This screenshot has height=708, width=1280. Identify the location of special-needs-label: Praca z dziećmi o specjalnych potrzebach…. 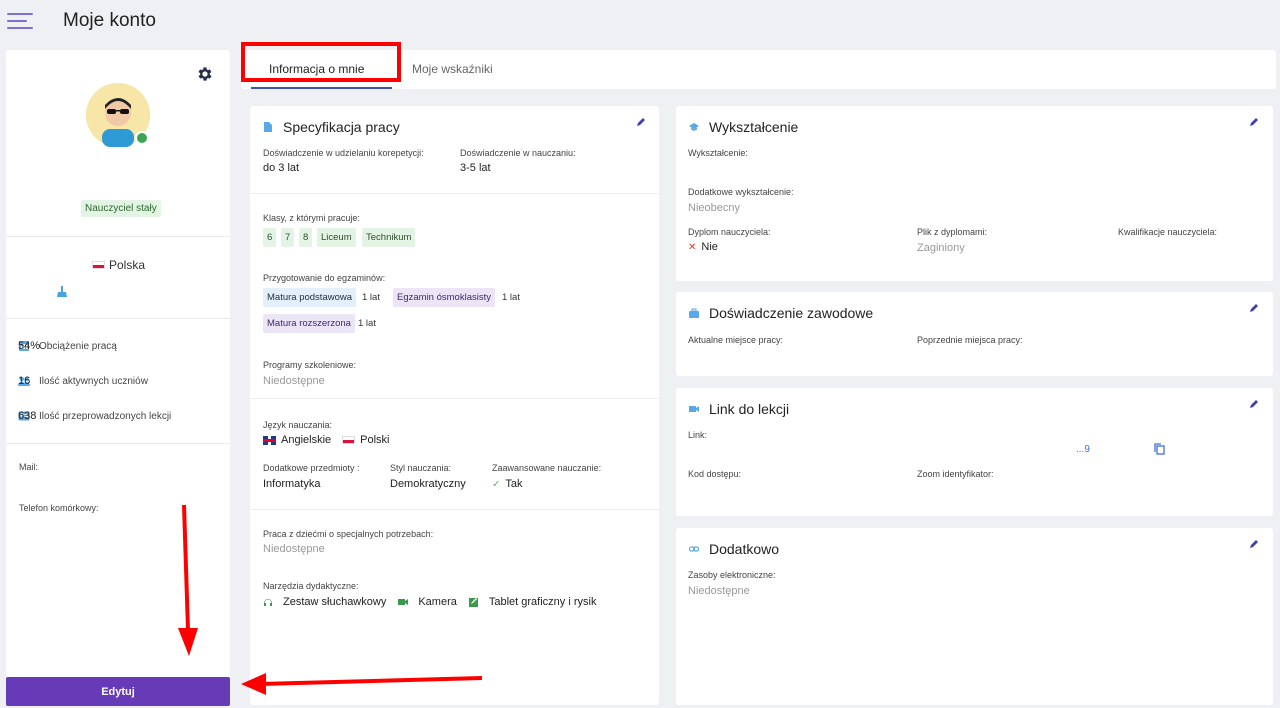
(348, 534).